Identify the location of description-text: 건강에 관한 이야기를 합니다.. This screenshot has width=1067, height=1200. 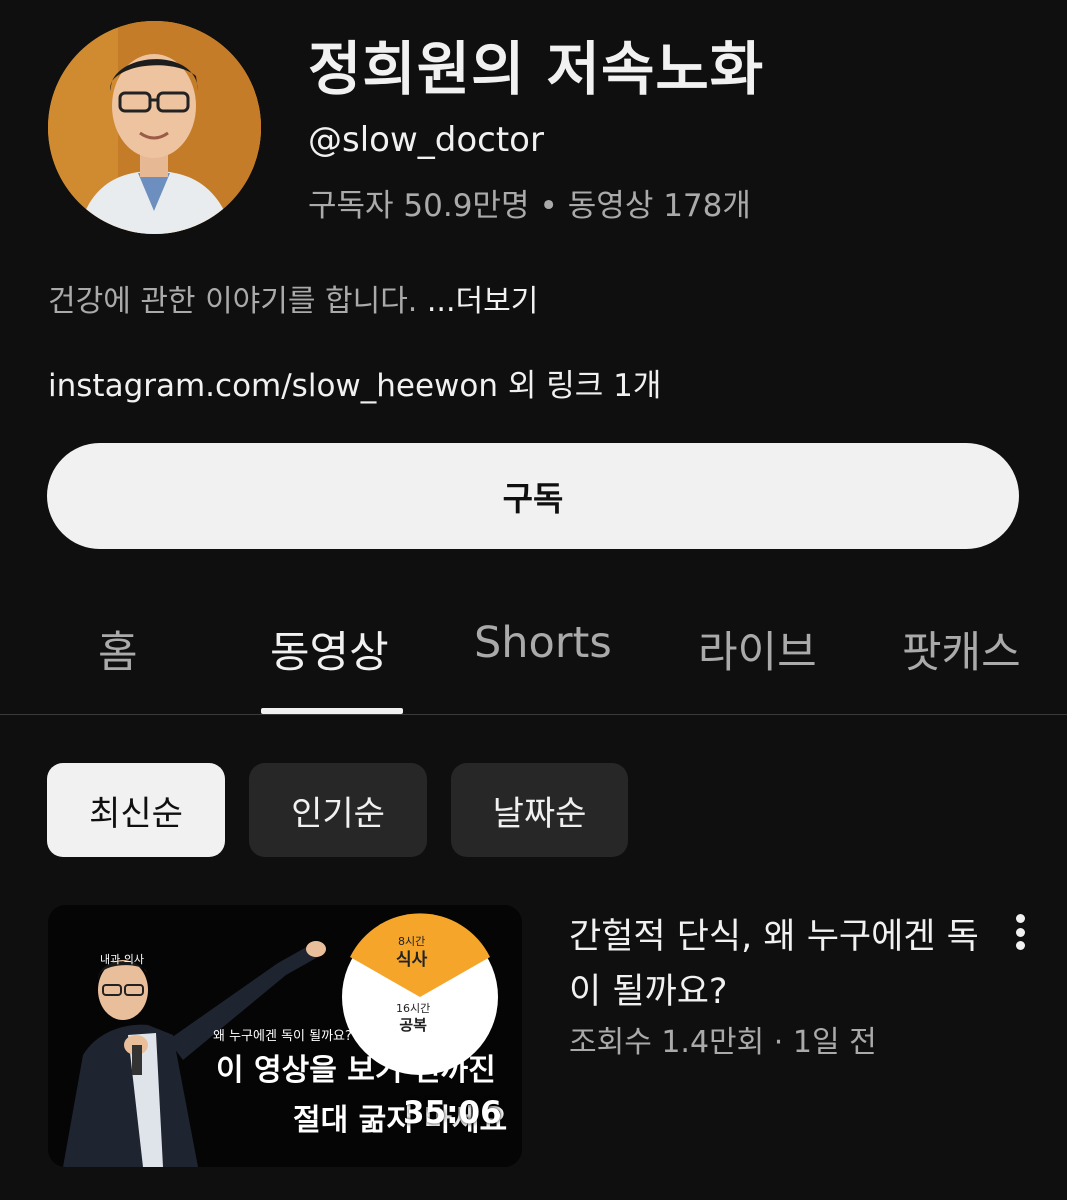
(237, 301).